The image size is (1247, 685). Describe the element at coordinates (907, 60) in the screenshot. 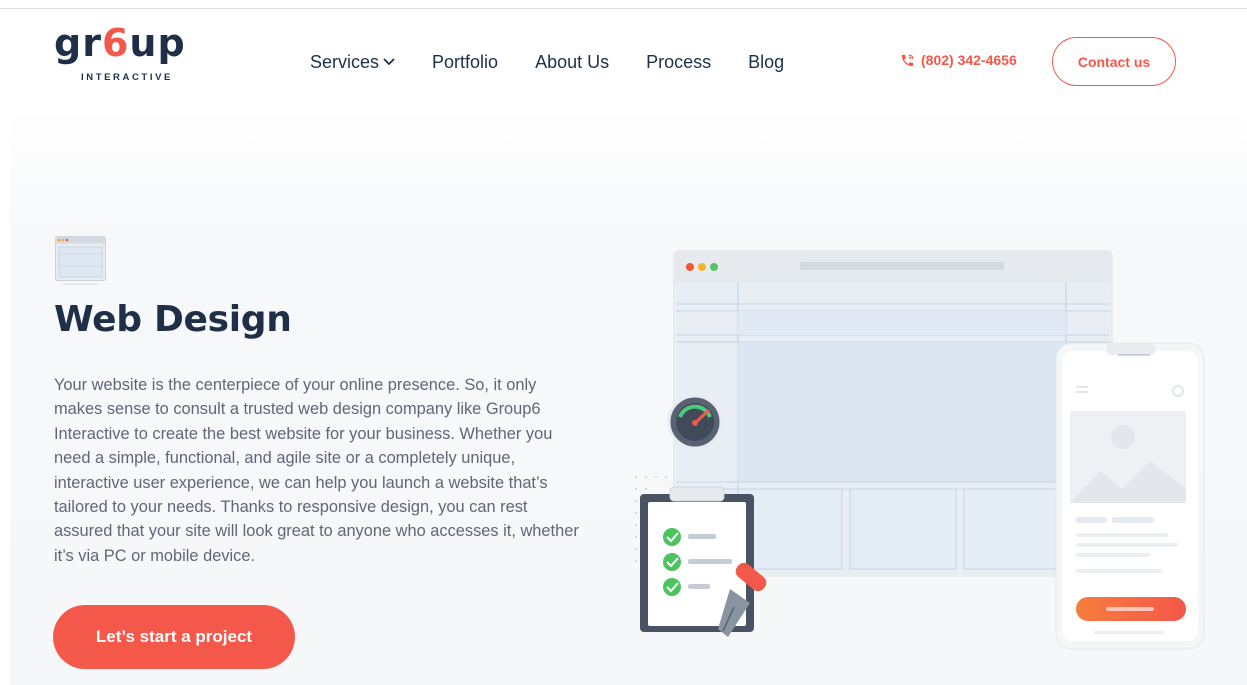

I see `phone-icon` at that location.